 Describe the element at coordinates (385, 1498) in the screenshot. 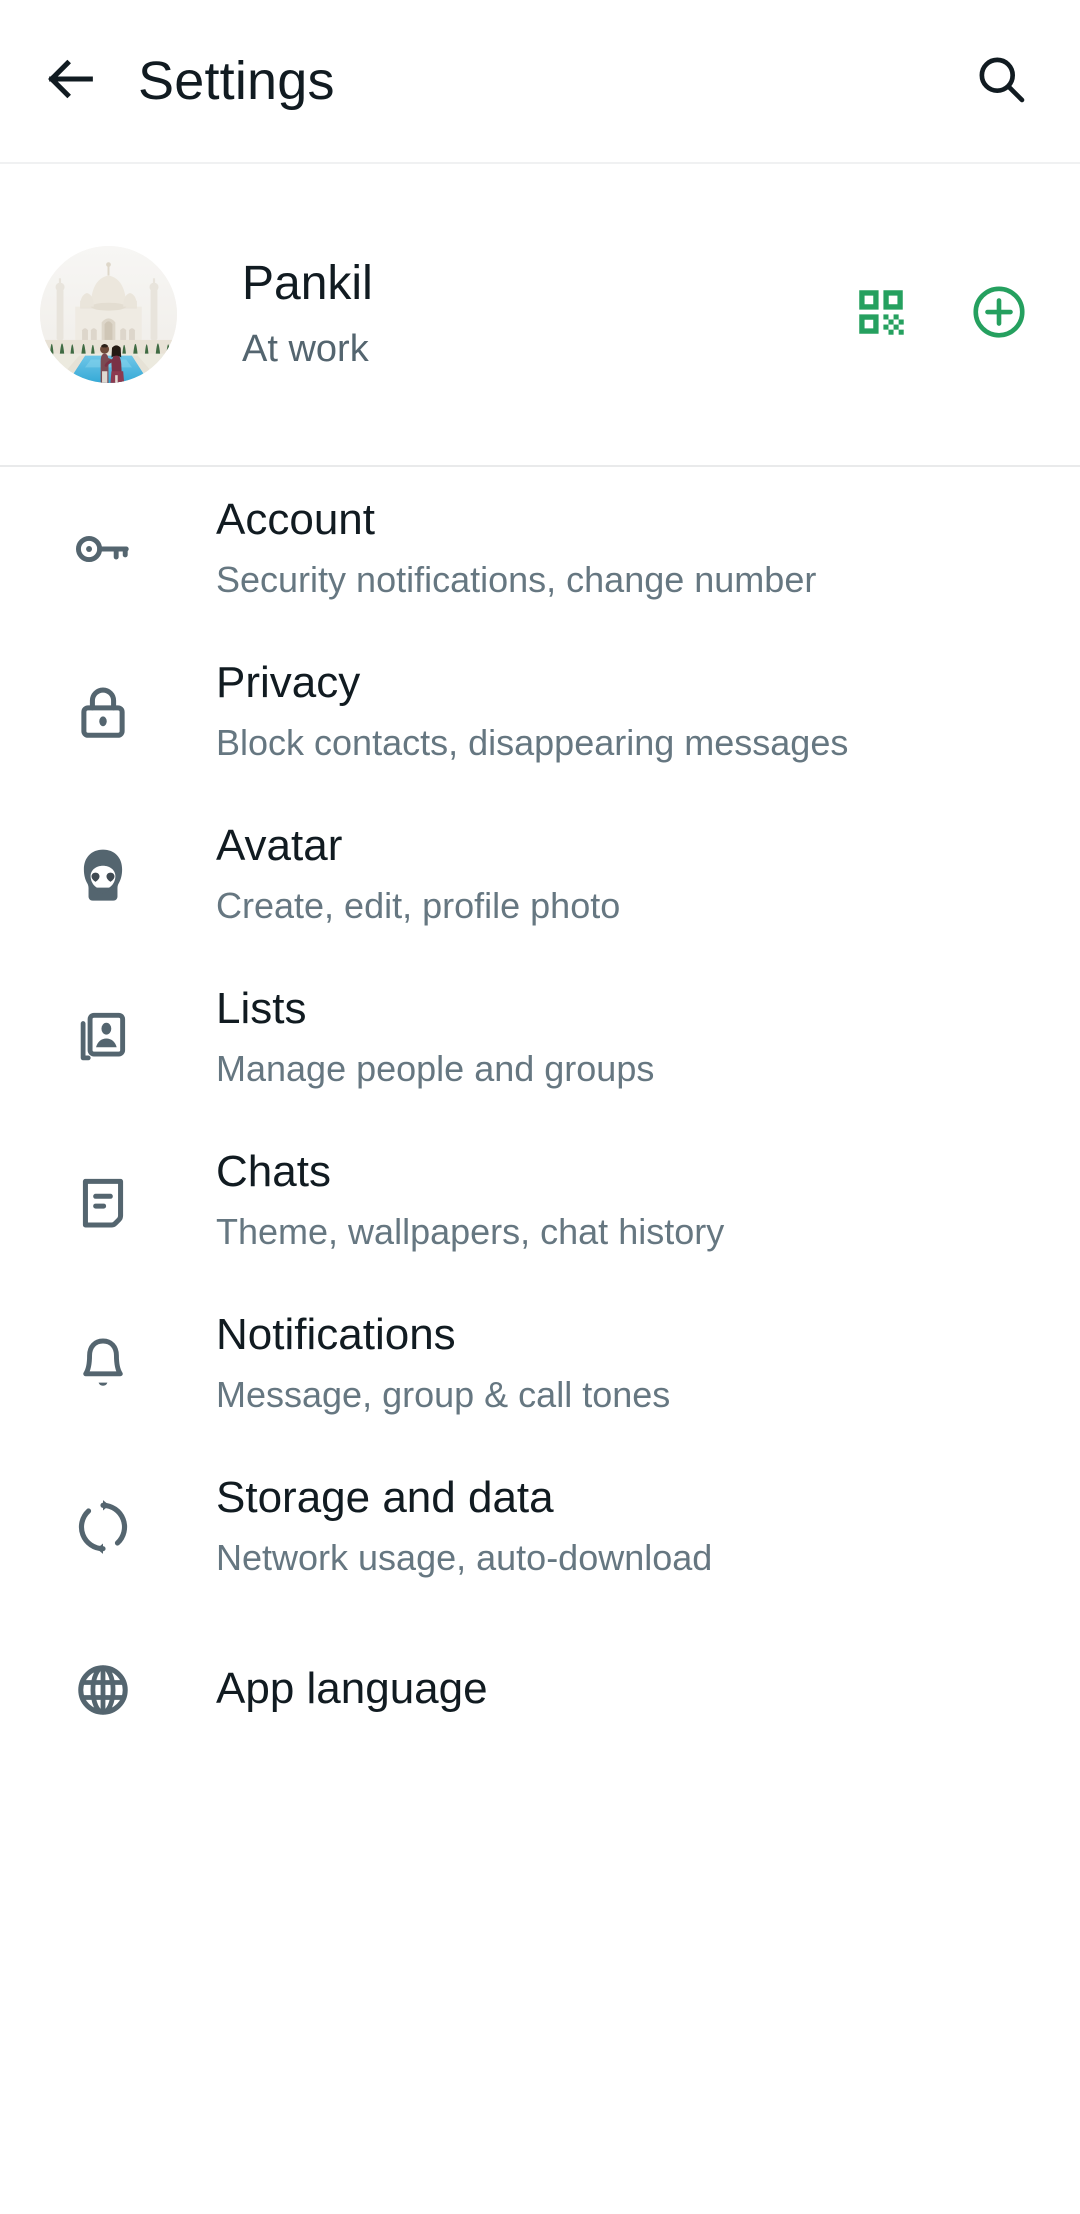

I see `settings-item-title: Storage and data` at that location.